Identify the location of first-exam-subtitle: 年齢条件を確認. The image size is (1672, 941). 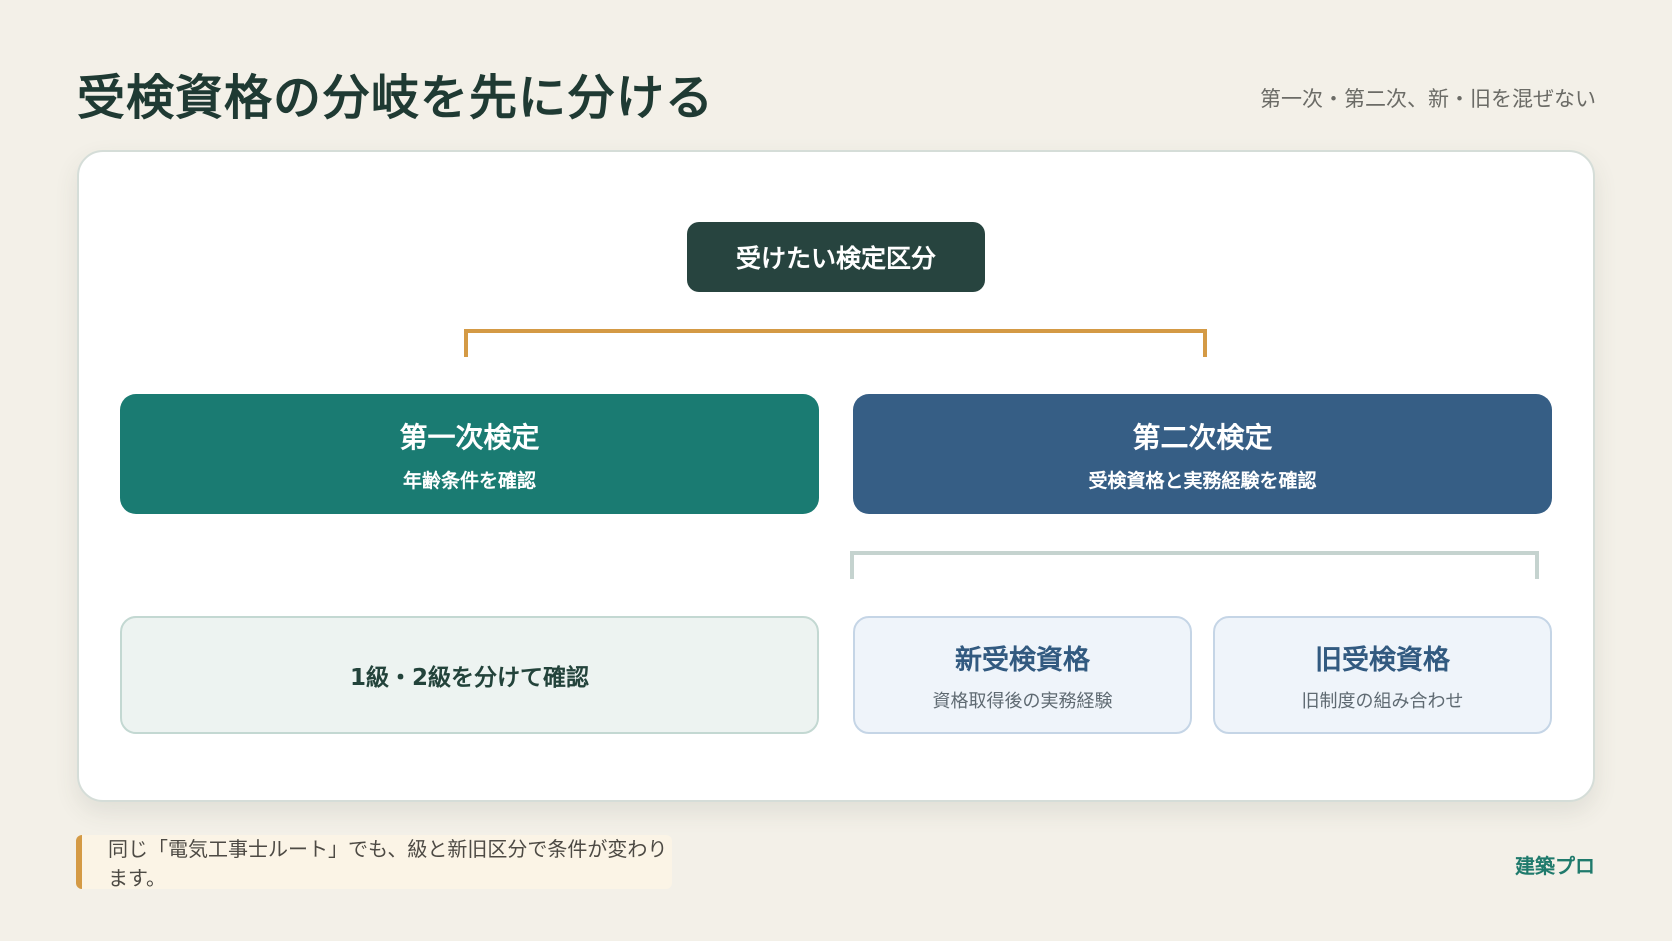
(469, 480).